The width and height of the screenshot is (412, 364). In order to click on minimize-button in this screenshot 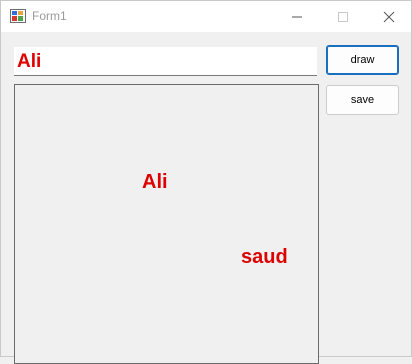, I will do `click(297, 16)`.